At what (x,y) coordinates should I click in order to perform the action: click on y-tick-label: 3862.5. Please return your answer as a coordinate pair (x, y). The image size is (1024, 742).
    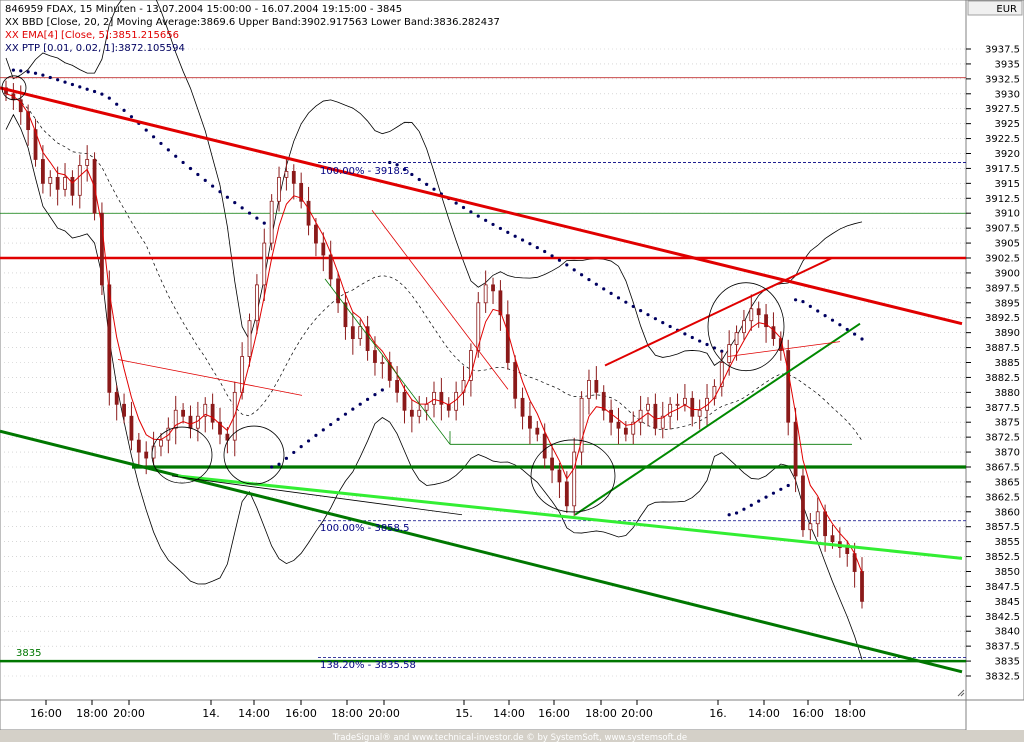
    Looking at the image, I should click on (1002, 497).